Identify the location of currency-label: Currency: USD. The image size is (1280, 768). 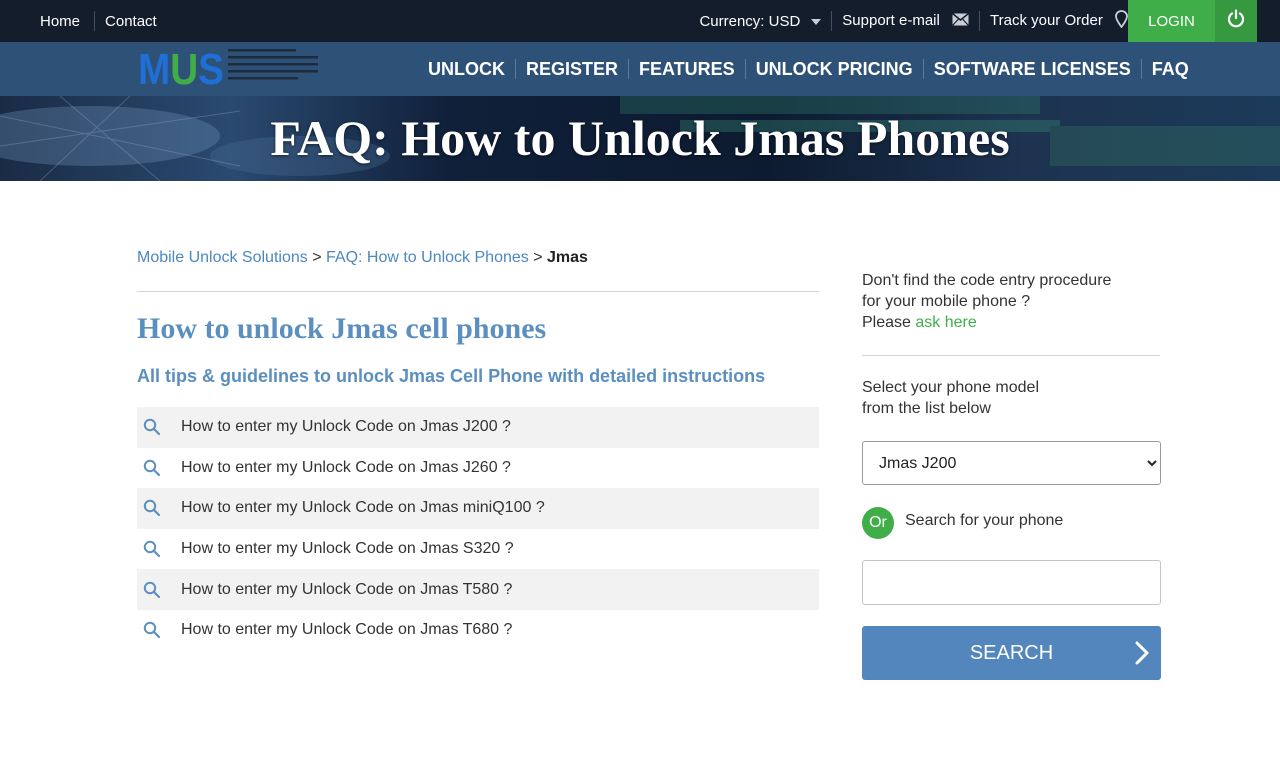
(750, 21).